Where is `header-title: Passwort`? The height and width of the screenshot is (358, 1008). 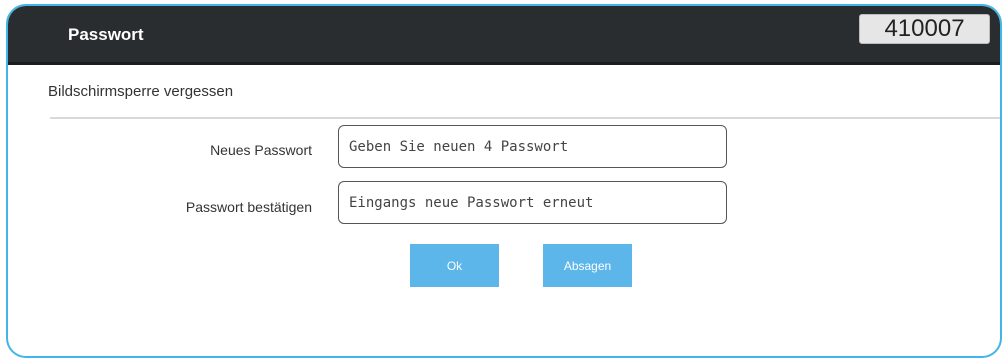
header-title: Passwort is located at coordinates (106, 34).